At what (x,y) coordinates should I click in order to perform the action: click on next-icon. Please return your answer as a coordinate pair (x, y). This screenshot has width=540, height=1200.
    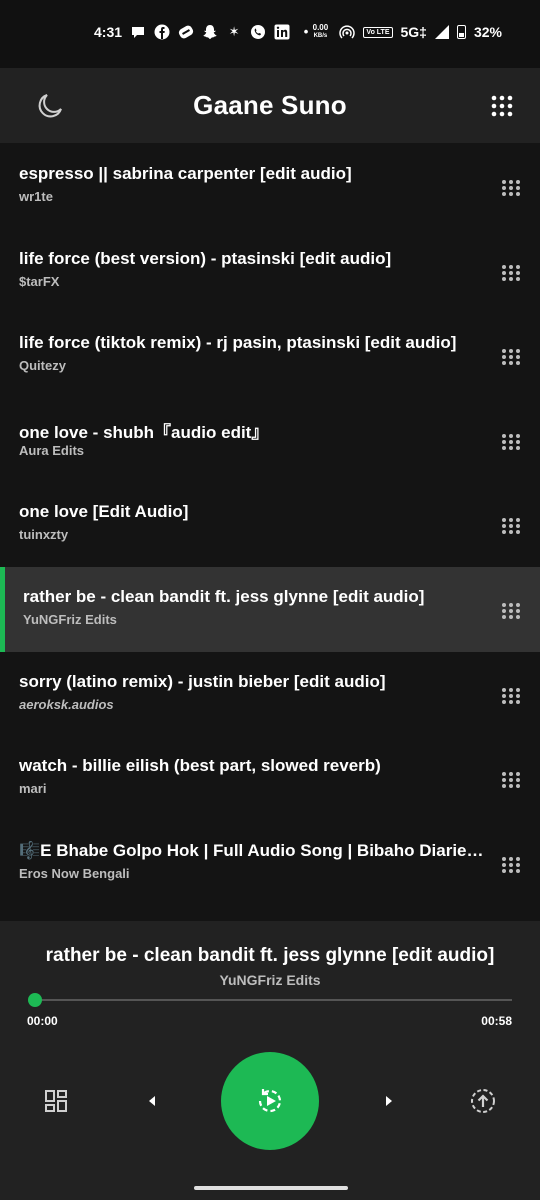
    Looking at the image, I should click on (389, 1101).